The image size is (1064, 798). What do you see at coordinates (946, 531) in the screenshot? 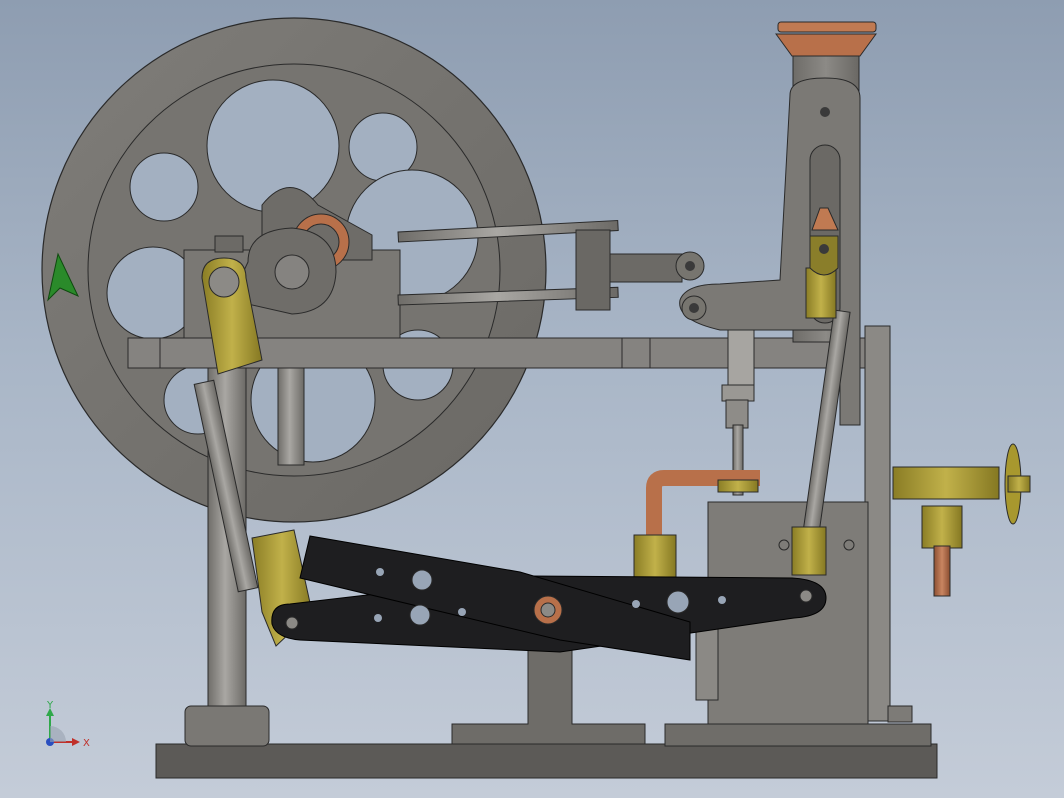
I see `steam-valve` at bounding box center [946, 531].